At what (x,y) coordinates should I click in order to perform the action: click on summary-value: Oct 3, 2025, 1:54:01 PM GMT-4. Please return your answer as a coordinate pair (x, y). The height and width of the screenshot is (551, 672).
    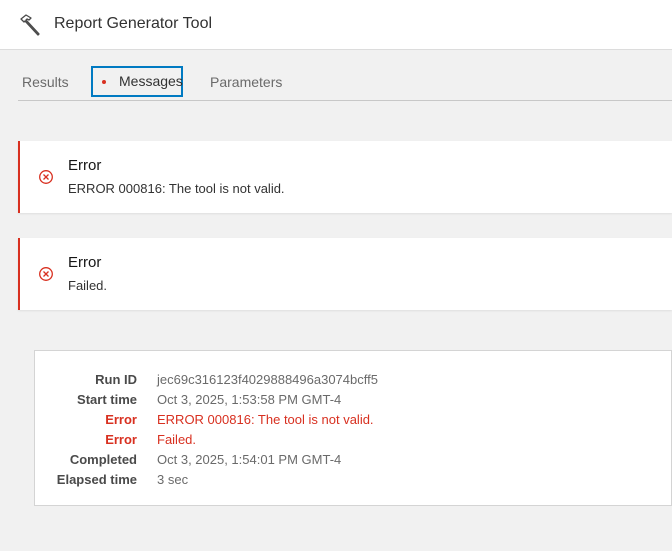
    Looking at the image, I should click on (249, 459).